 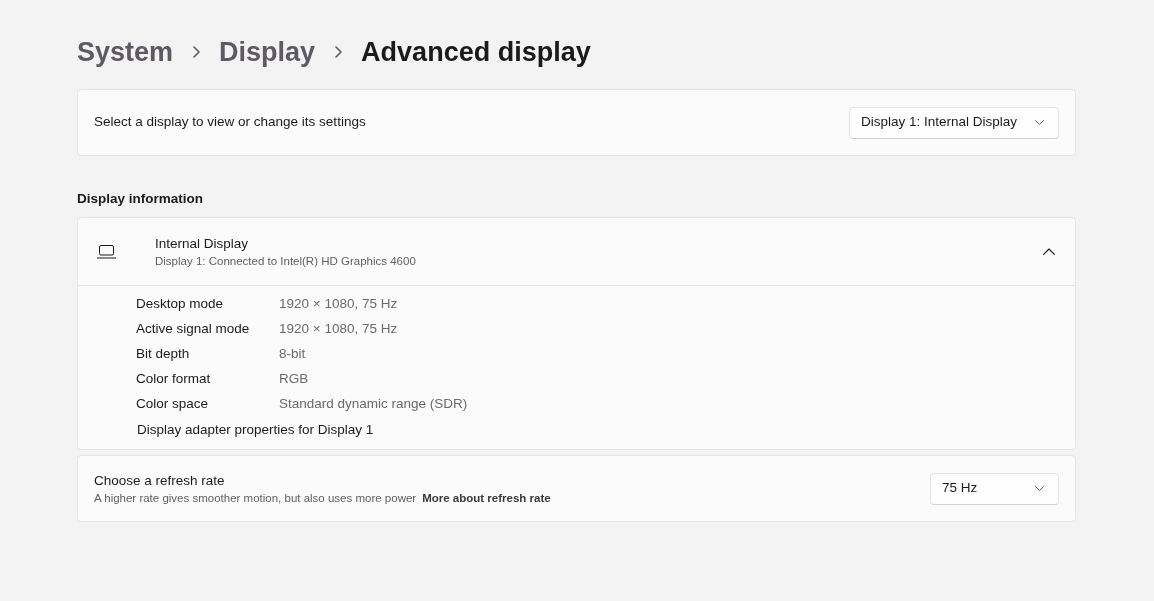 I want to click on adapter-properties-link: Display adapter properties for Display 1, so click(x=255, y=430).